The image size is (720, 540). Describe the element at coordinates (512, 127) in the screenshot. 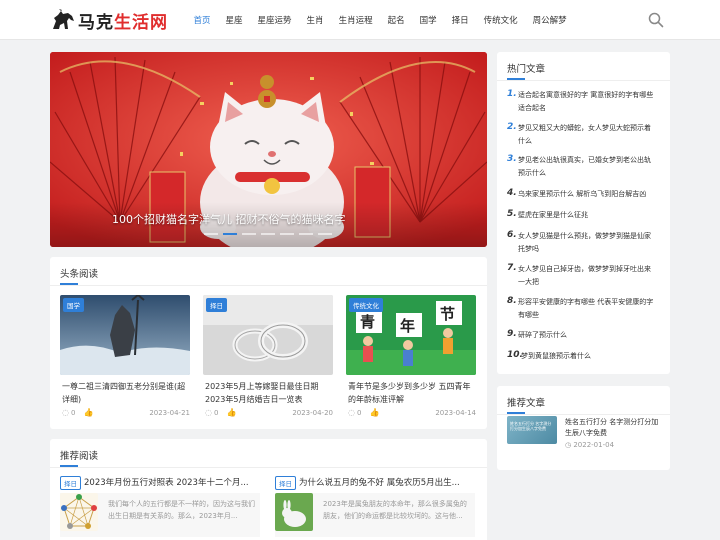

I see `rank-number: 2.` at that location.